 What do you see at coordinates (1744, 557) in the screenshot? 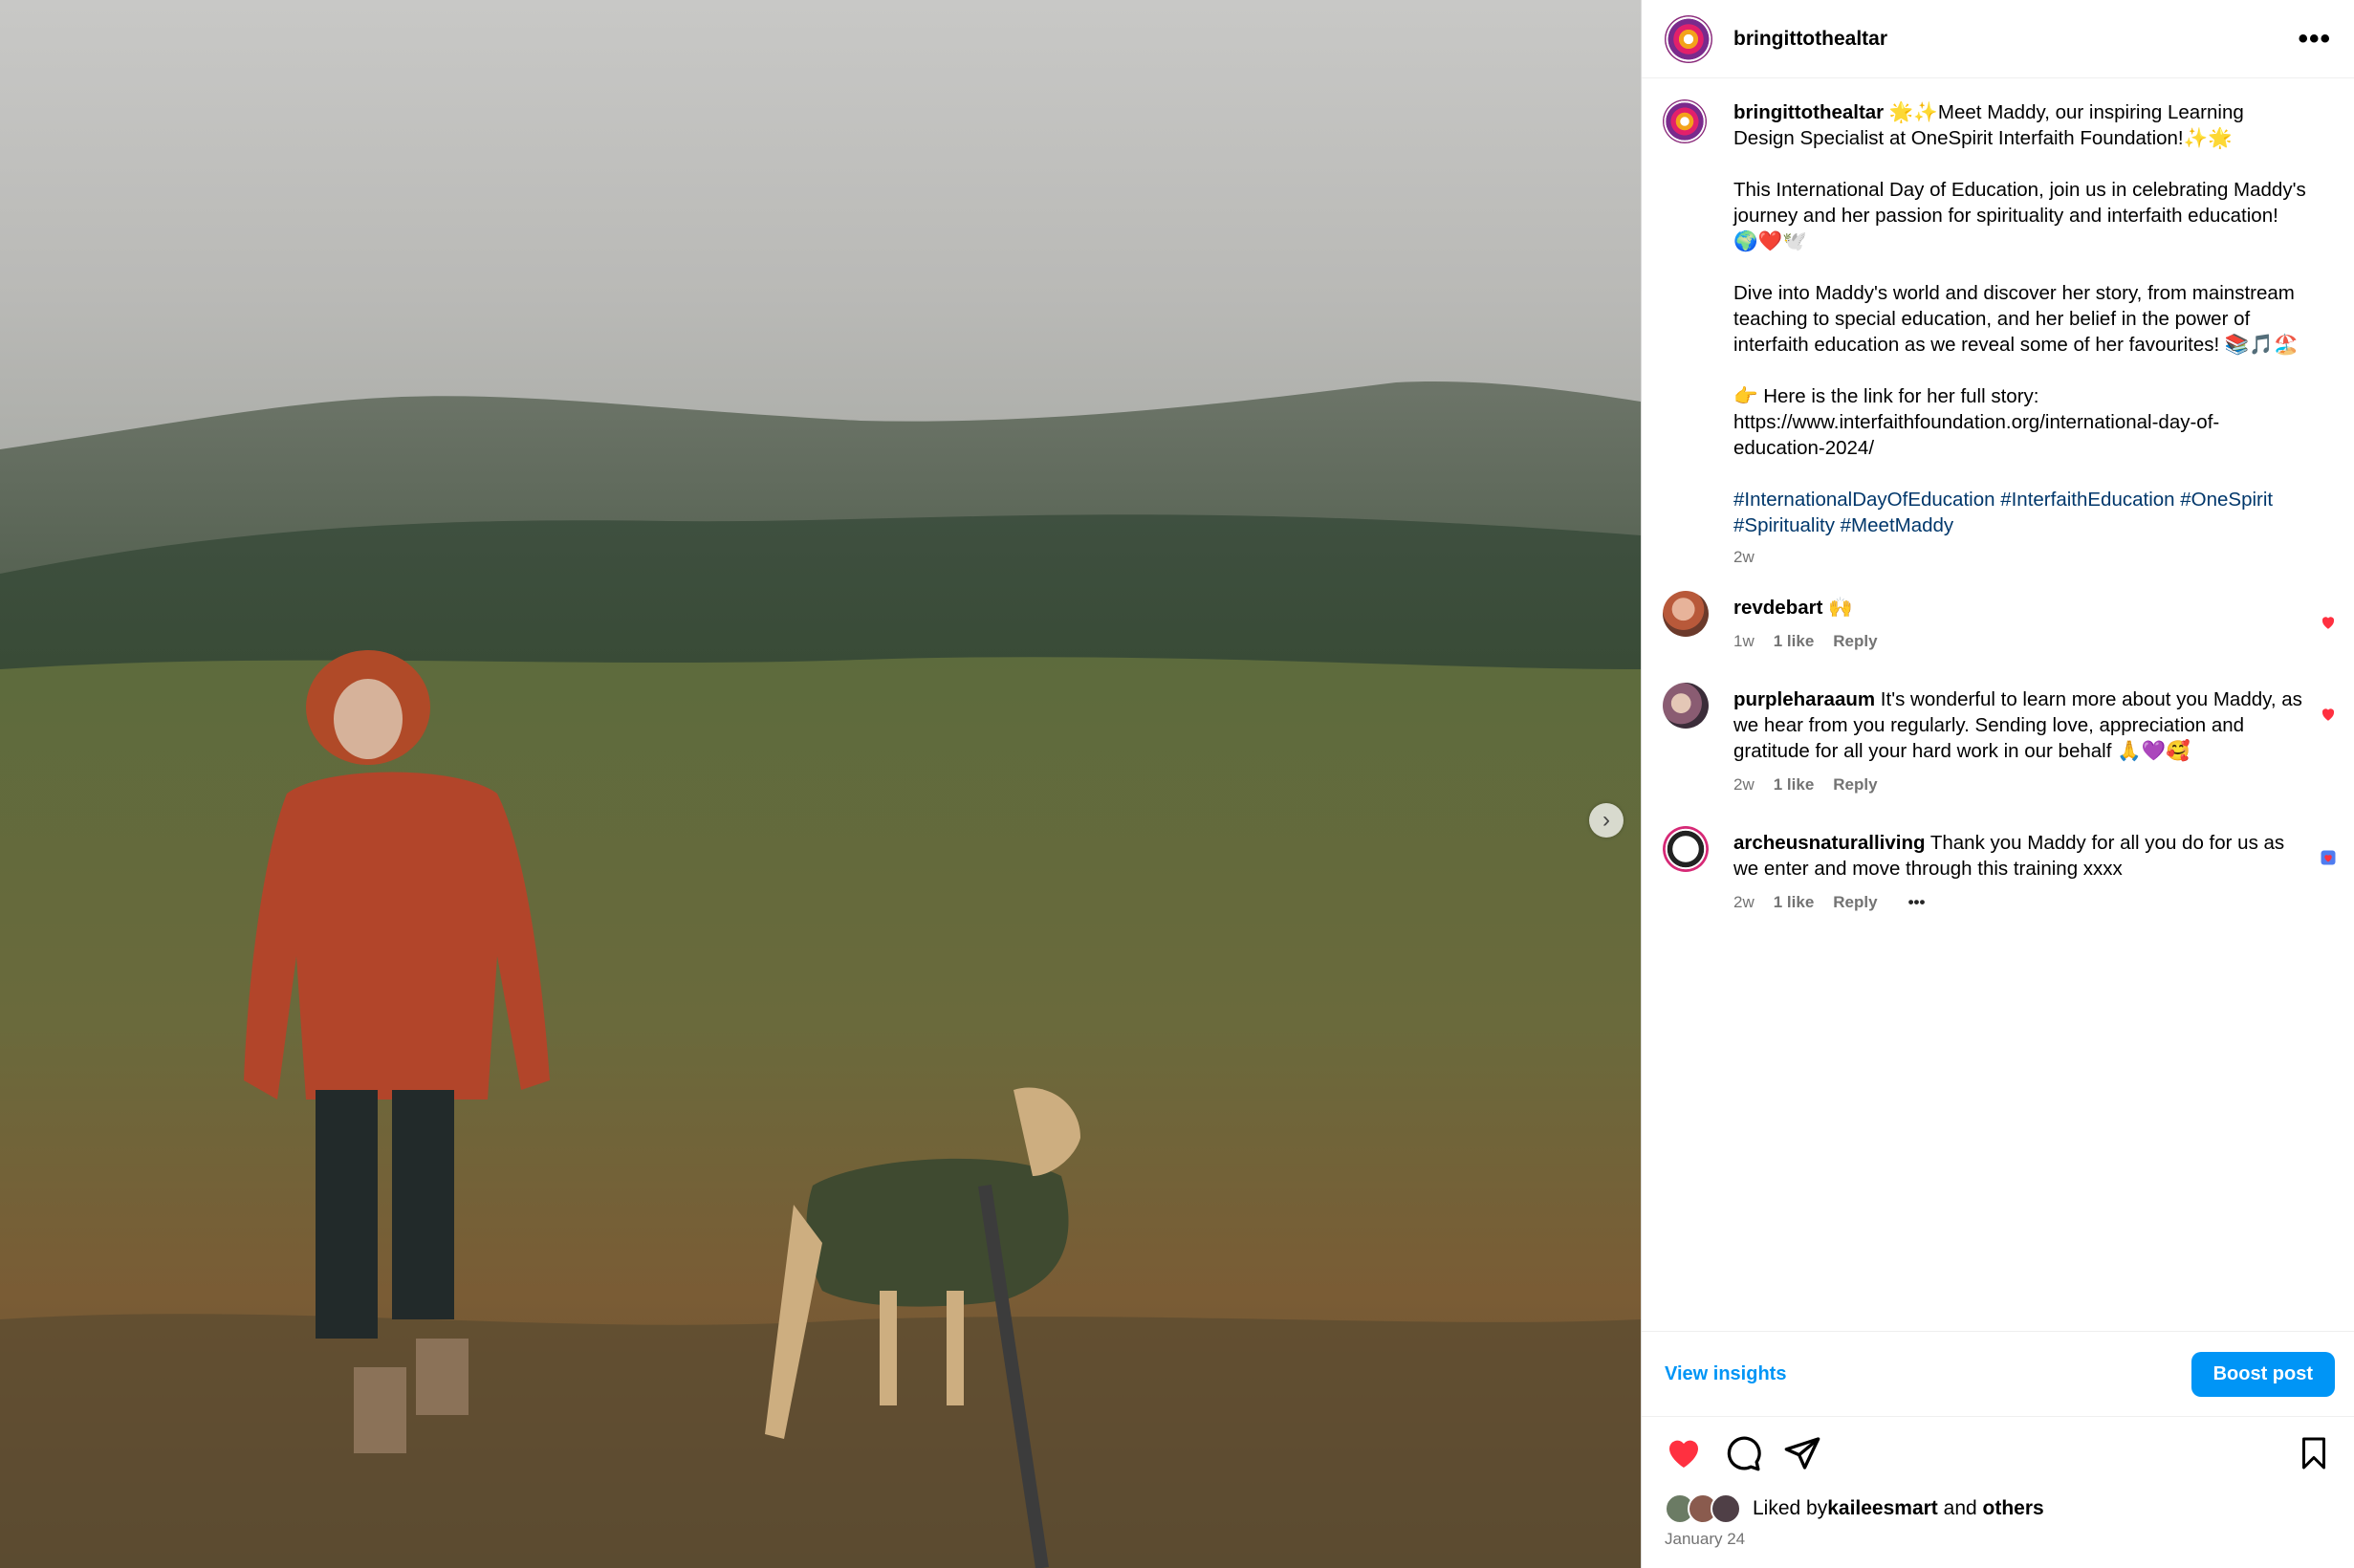
I see `caption-age: 2w` at bounding box center [1744, 557].